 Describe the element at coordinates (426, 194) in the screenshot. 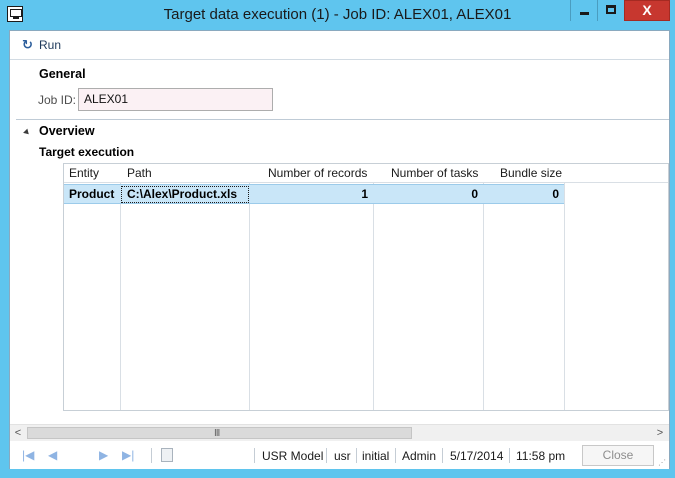

I see `cell-number-of-tasks: 0` at that location.